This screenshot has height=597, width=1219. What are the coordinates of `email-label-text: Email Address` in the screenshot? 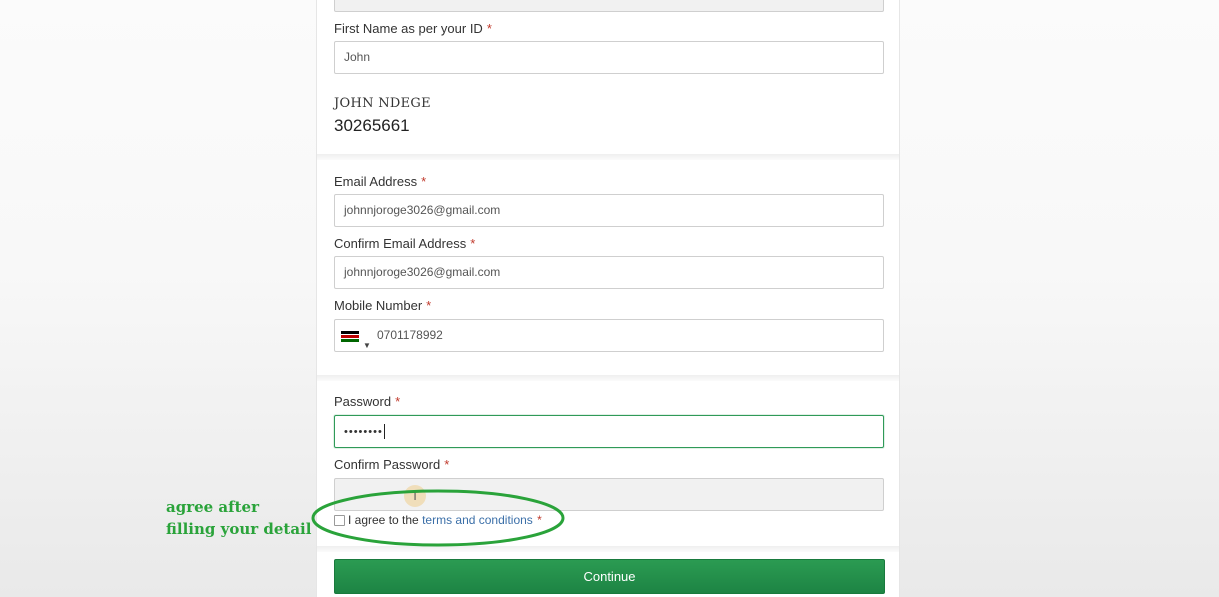 It's located at (376, 181).